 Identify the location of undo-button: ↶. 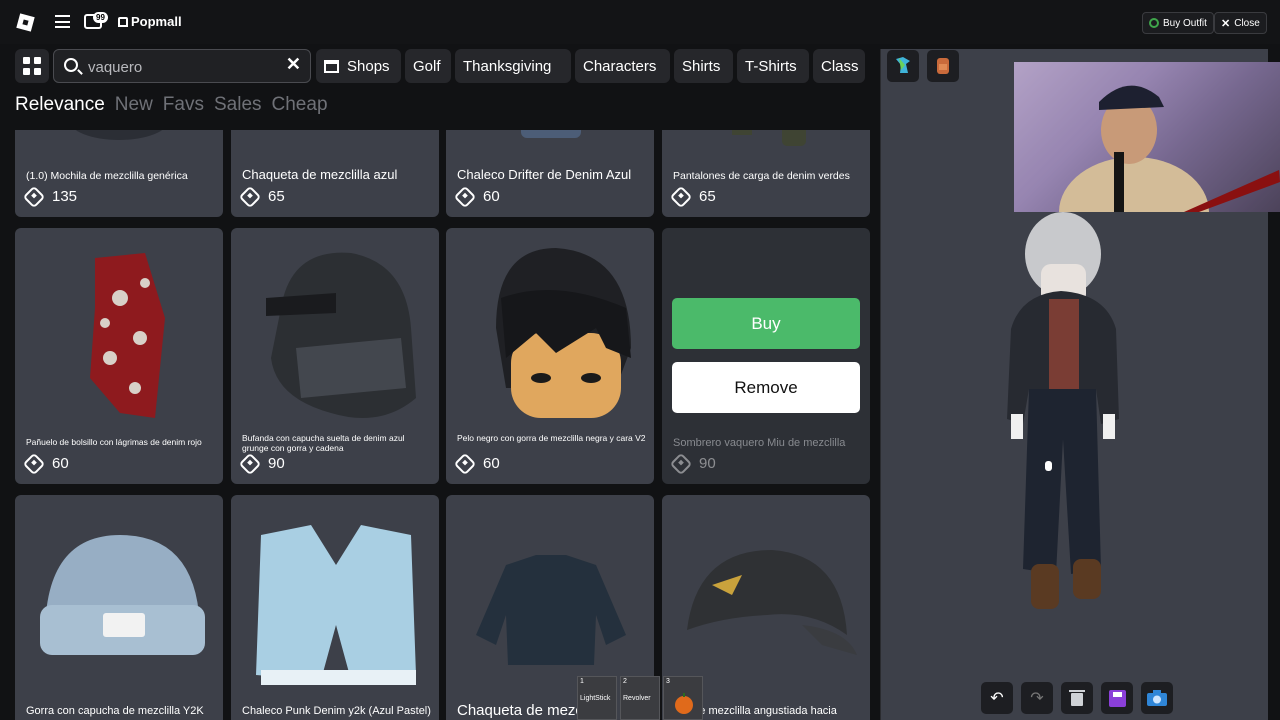
(997, 698).